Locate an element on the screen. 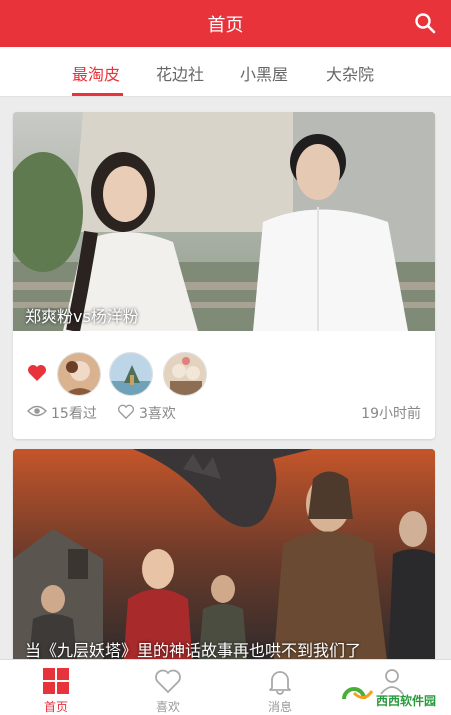 The width and height of the screenshot is (451, 715). app-header: 首页 is located at coordinates (225, 23).